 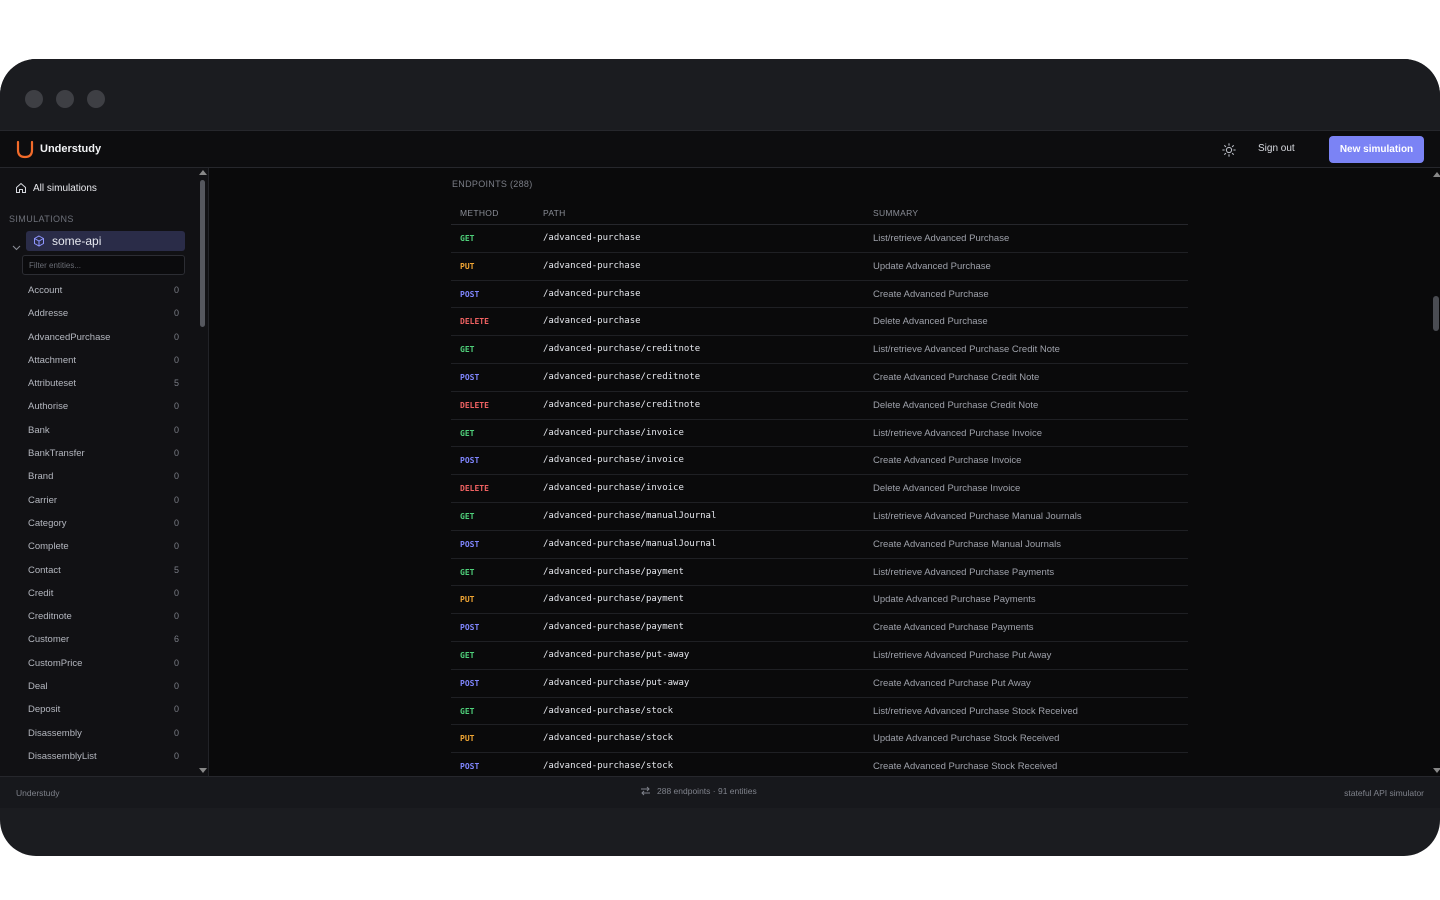 What do you see at coordinates (100, 453) in the screenshot?
I see `entity-item: BankTransfer 0` at bounding box center [100, 453].